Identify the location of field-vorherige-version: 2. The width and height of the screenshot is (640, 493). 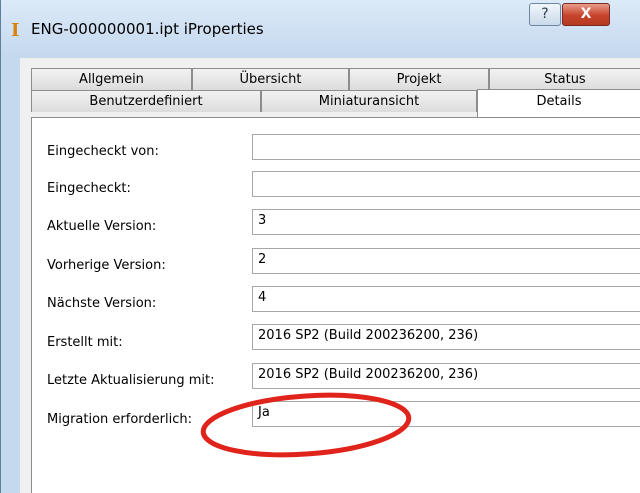
(446, 261).